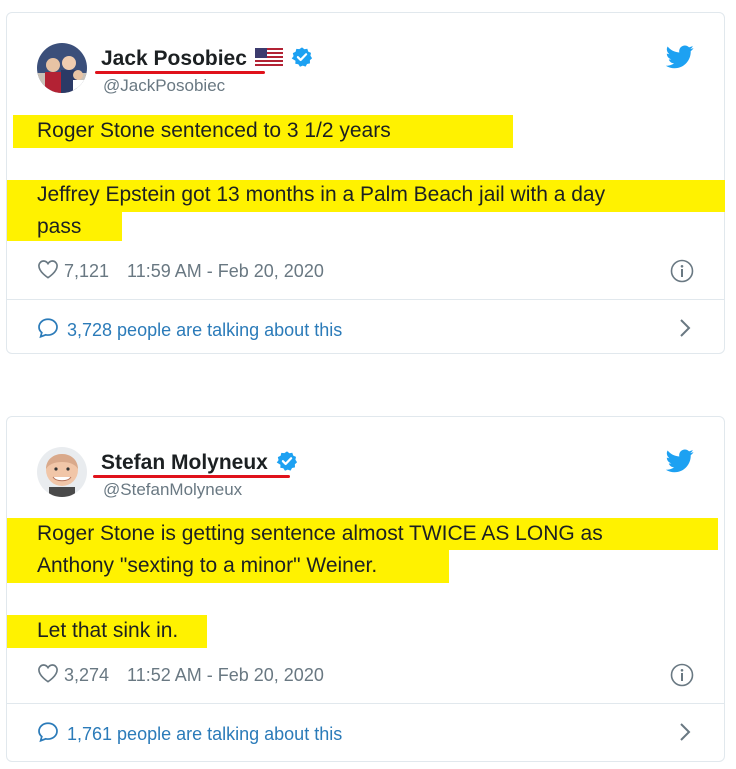 Image resolution: width=736 pixels, height=769 pixels. Describe the element at coordinates (268, 59) in the screenshot. I see `us-flag-icon` at that location.